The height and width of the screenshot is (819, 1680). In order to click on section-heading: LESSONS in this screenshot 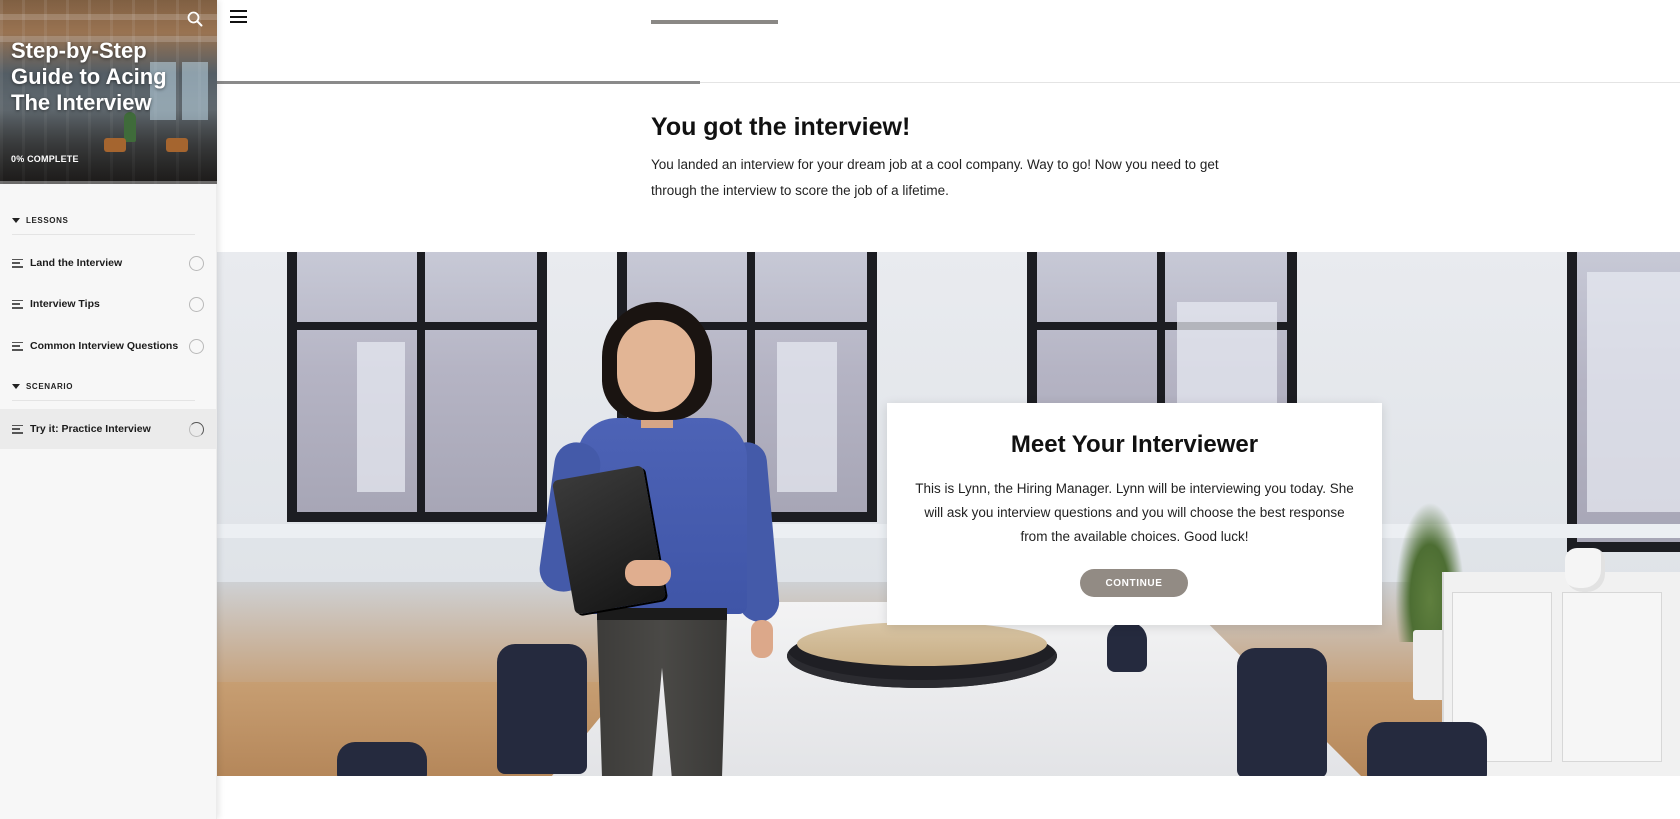, I will do `click(47, 220)`.